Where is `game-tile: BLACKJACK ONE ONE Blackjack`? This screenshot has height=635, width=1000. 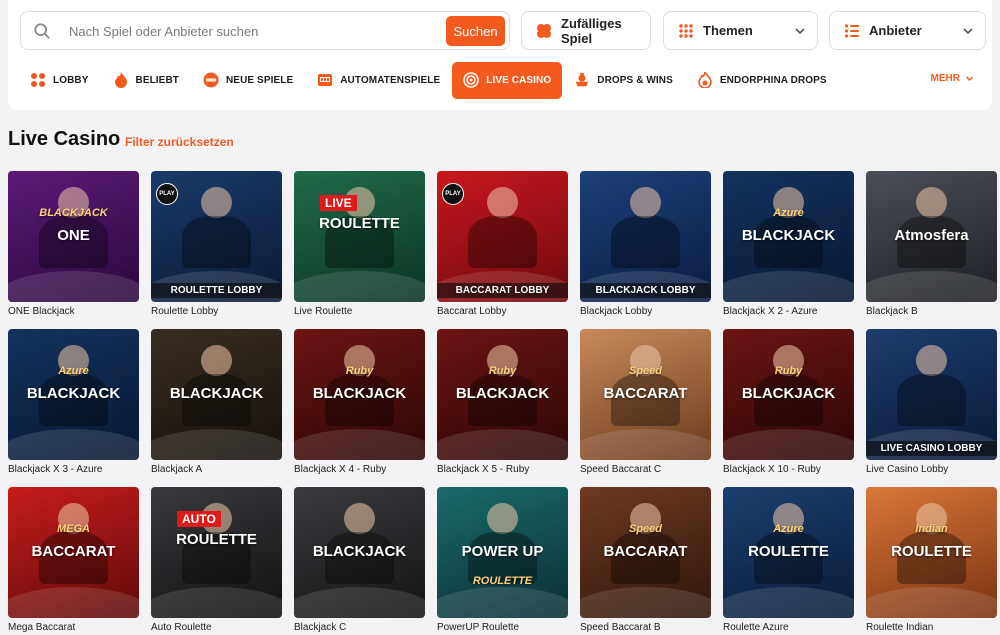
game-tile: BLACKJACK ONE ONE Blackjack is located at coordinates (73, 244).